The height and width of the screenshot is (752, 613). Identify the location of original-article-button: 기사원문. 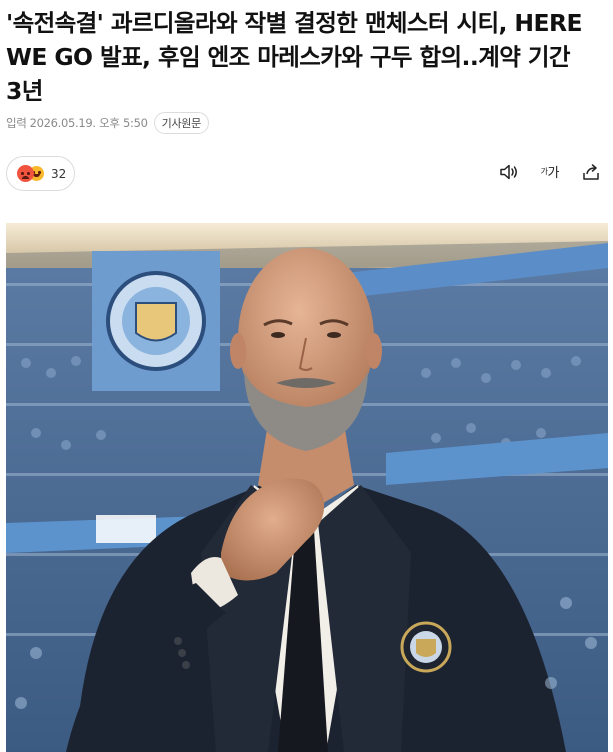
(181, 123).